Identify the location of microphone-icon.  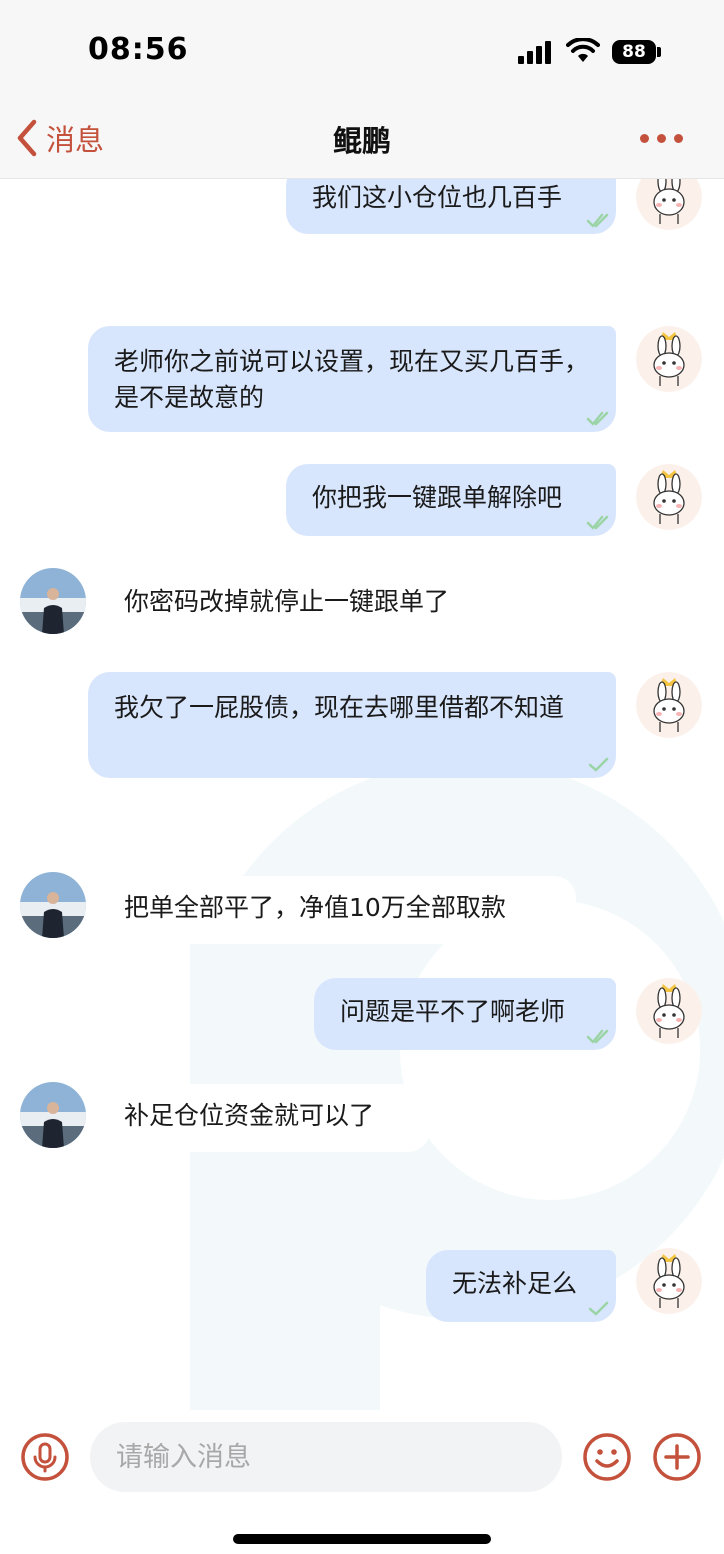
(45, 1457).